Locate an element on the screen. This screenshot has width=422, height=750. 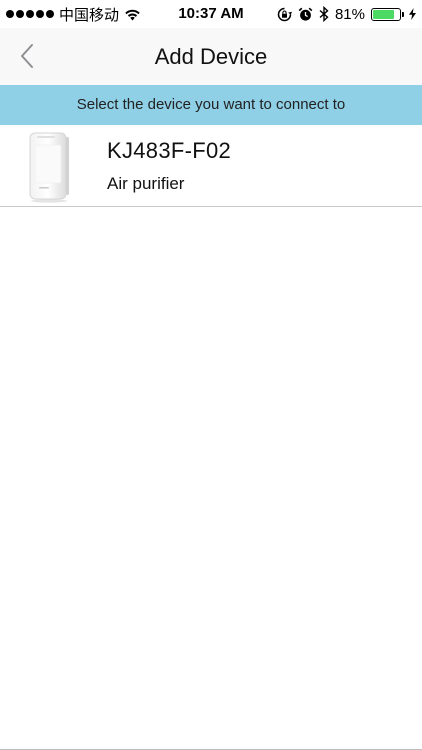
signal-dots-icon is located at coordinates (30, 14).